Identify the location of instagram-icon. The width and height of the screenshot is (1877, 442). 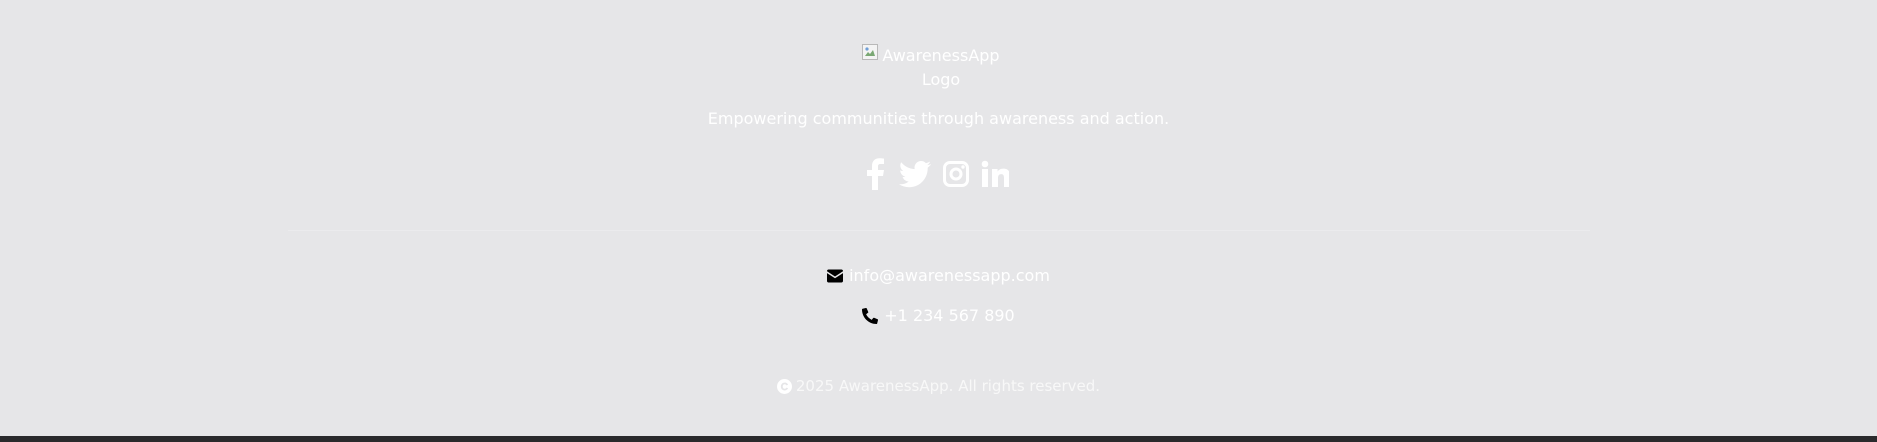
(955, 174).